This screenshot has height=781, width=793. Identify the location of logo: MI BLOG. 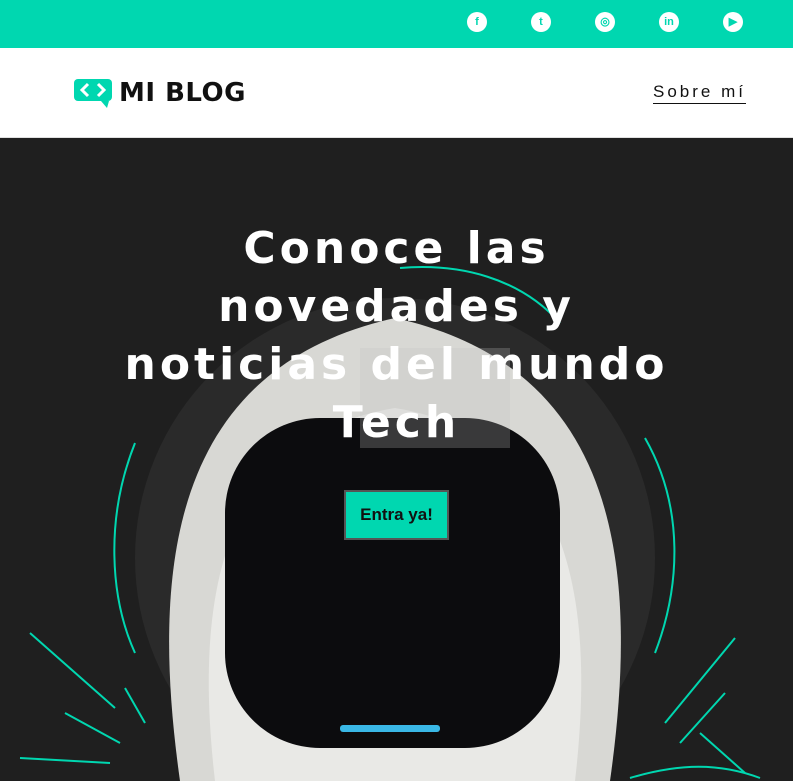
(159, 93).